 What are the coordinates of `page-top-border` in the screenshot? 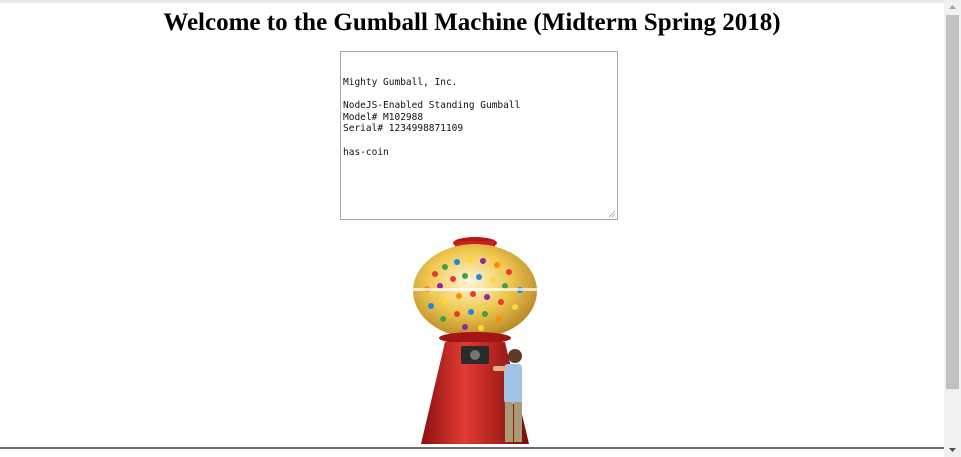 It's located at (472, 1).